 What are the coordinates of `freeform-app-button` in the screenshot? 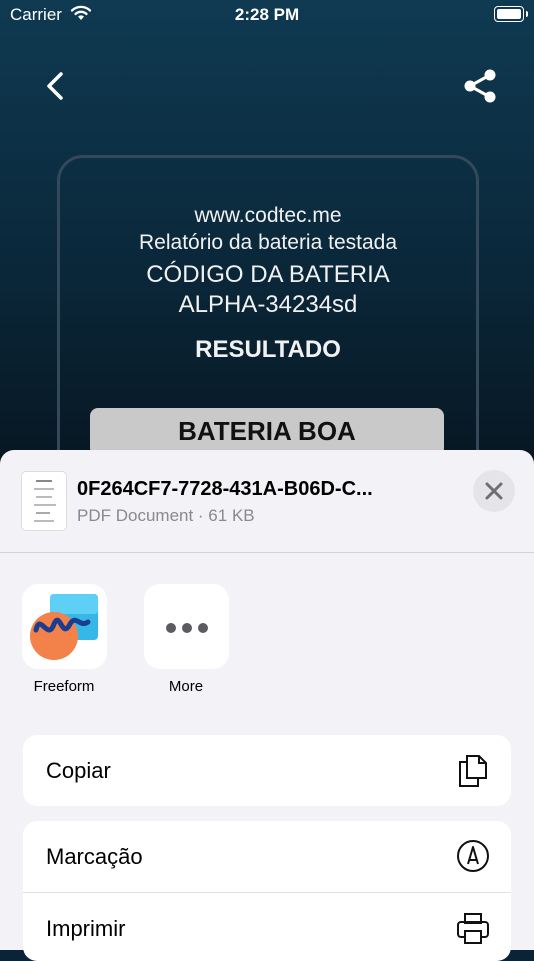 It's located at (64, 626).